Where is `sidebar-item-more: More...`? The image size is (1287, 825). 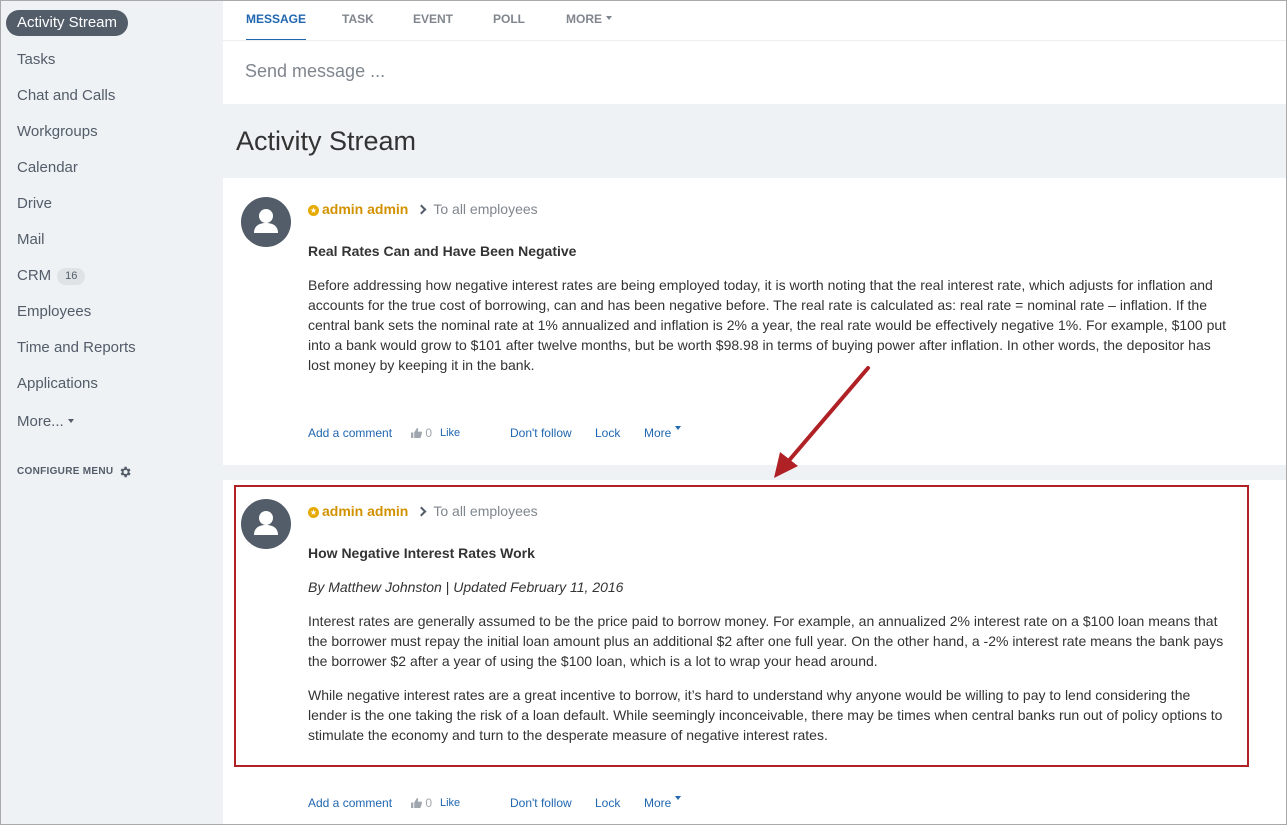 sidebar-item-more: More... is located at coordinates (45, 422).